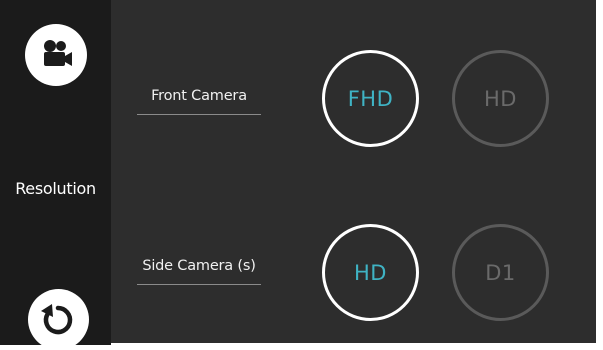  Describe the element at coordinates (199, 96) in the screenshot. I see `front-camera-label: Front Camera` at that location.